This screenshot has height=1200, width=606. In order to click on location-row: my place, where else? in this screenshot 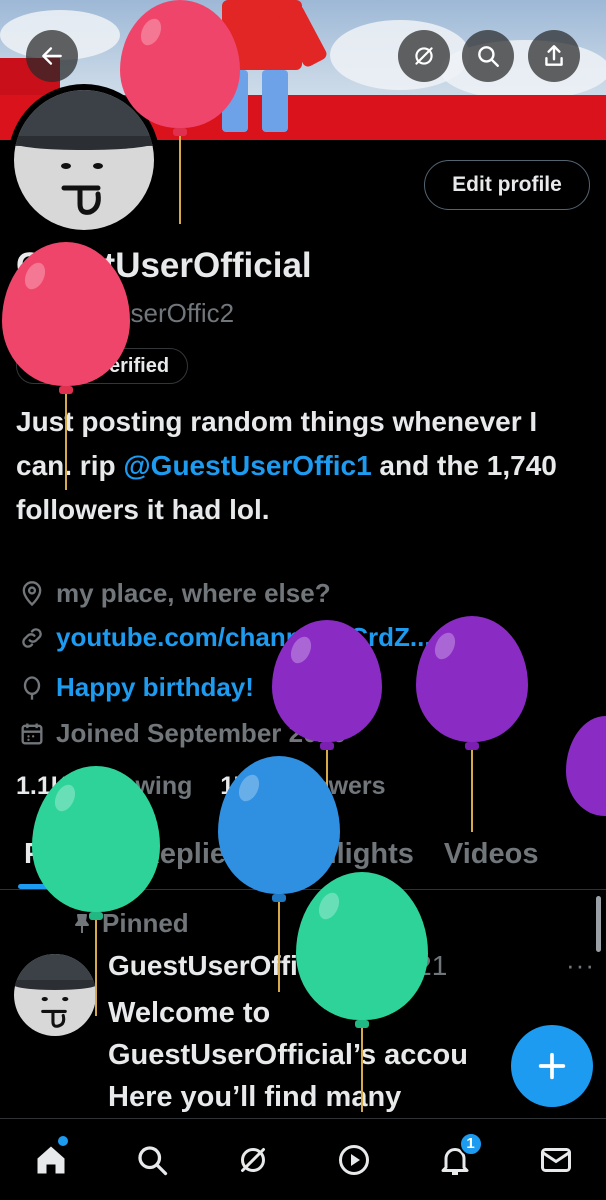, I will do `click(174, 593)`.